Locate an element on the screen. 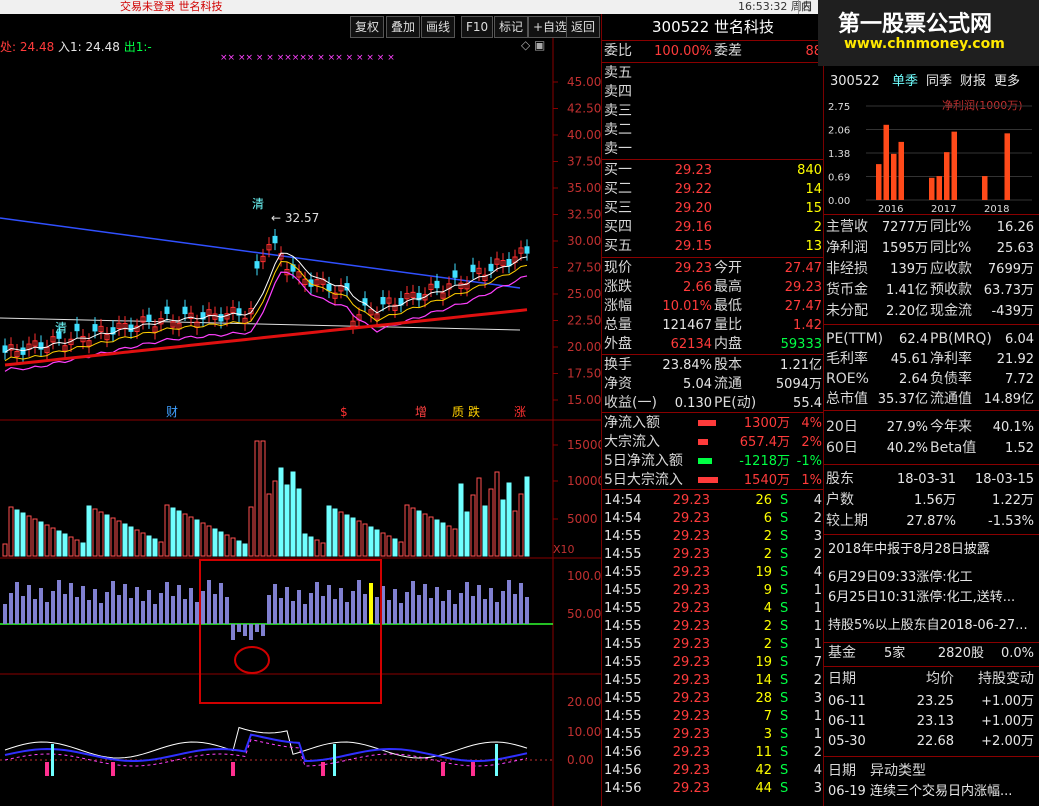 The height and width of the screenshot is (806, 1039). stat-label2-0: 今开 is located at coordinates (728, 268).